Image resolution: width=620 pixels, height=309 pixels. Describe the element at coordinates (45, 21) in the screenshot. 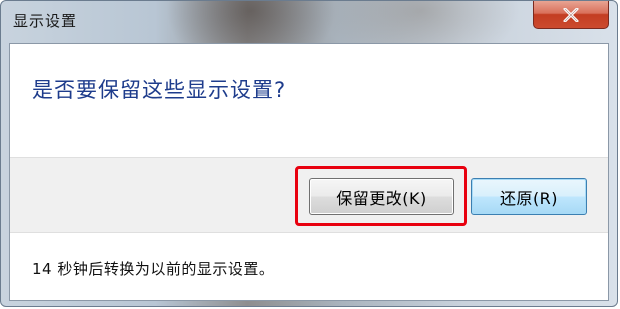

I see `window-title: 显示设置` at that location.